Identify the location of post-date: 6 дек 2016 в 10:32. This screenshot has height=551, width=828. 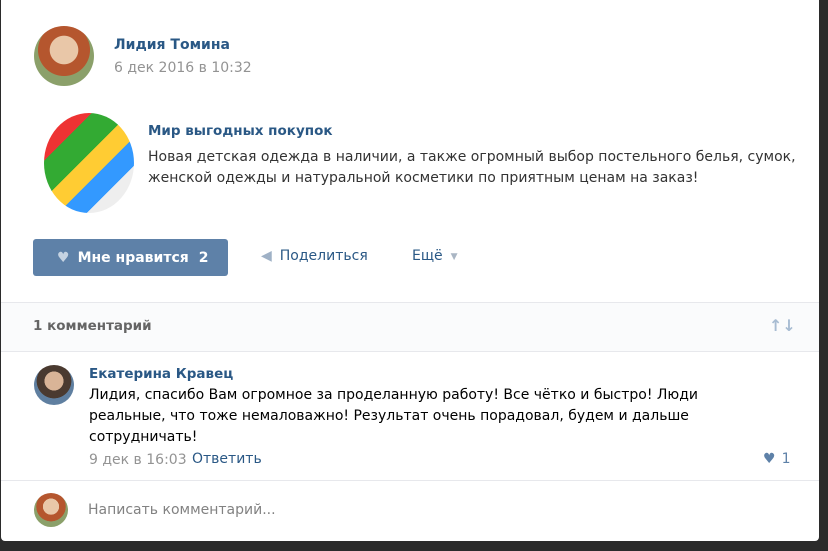
(183, 68).